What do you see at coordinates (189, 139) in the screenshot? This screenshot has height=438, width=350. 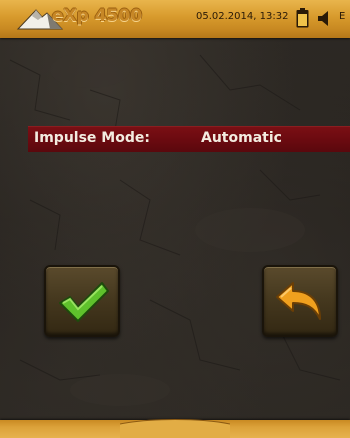 I see `impulse-mode-setting: Impulse Mode: Automatic` at bounding box center [189, 139].